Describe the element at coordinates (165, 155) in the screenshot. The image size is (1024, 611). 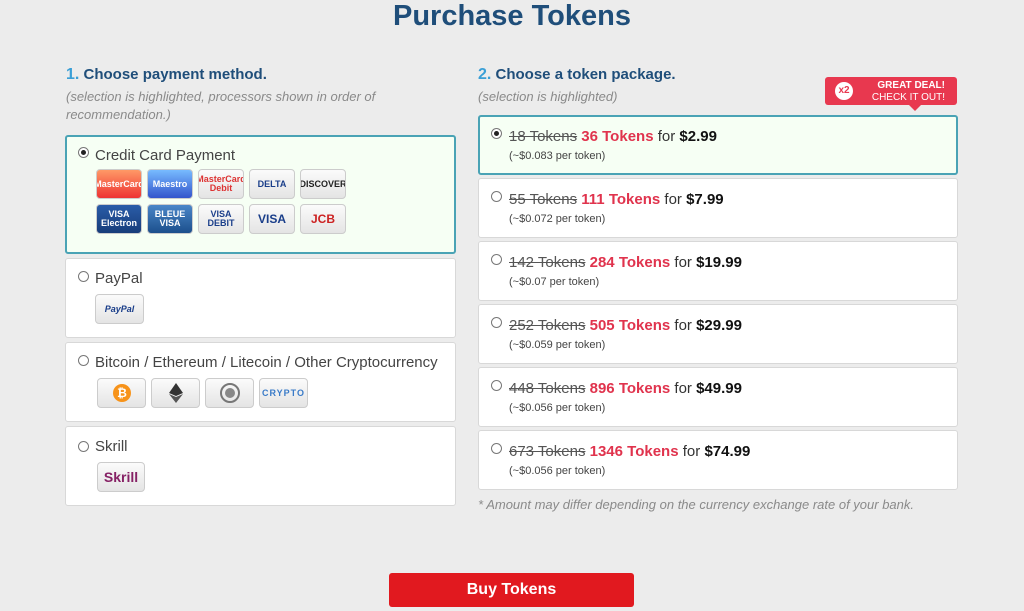
I see `credit-card-label: Credit Card Payment` at that location.